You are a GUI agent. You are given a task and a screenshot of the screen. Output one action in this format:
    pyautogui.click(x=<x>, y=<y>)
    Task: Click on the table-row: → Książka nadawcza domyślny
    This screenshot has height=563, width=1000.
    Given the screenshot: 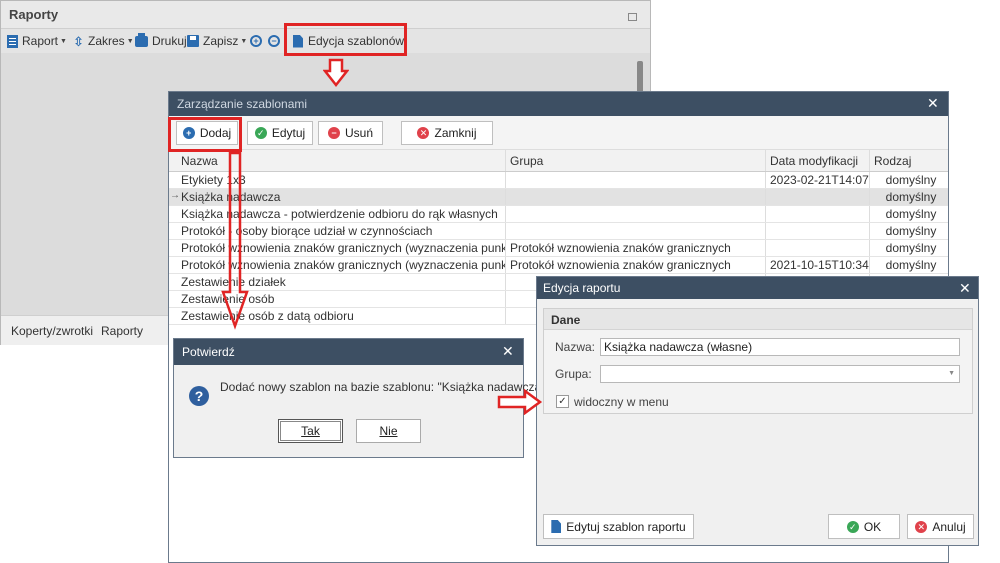 What is the action you would take?
    pyautogui.click(x=558, y=197)
    